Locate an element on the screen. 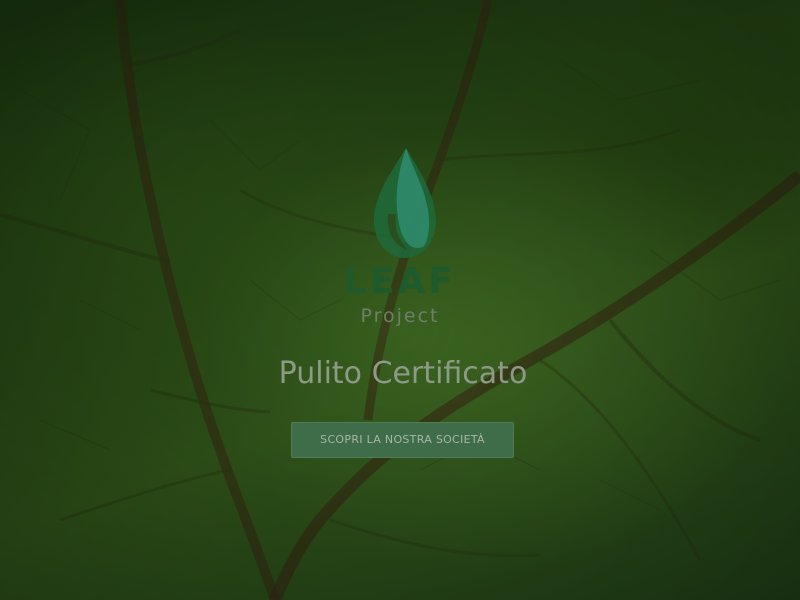  hero-tagline: Pulito Certificato is located at coordinates (403, 373).